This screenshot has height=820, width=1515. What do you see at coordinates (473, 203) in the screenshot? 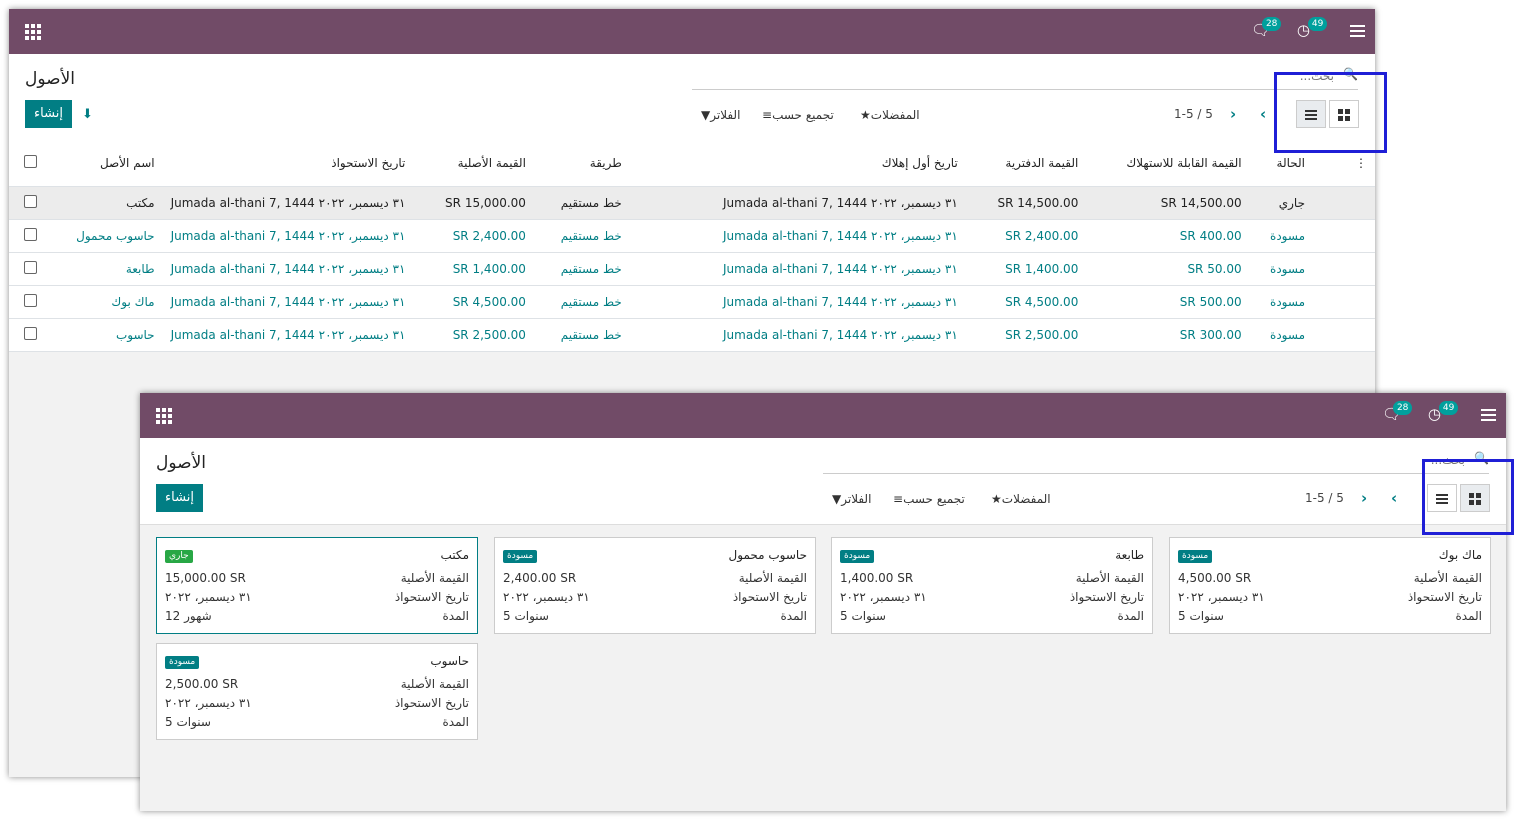
I see `cell-original-value: 15,000.00 SR` at bounding box center [473, 203].